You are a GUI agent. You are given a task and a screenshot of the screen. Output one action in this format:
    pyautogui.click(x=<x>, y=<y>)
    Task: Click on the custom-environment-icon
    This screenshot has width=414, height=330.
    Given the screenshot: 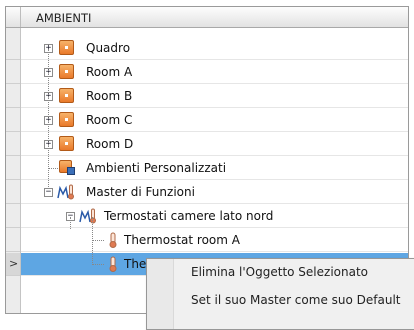 What is the action you would take?
    pyautogui.click(x=67, y=167)
    